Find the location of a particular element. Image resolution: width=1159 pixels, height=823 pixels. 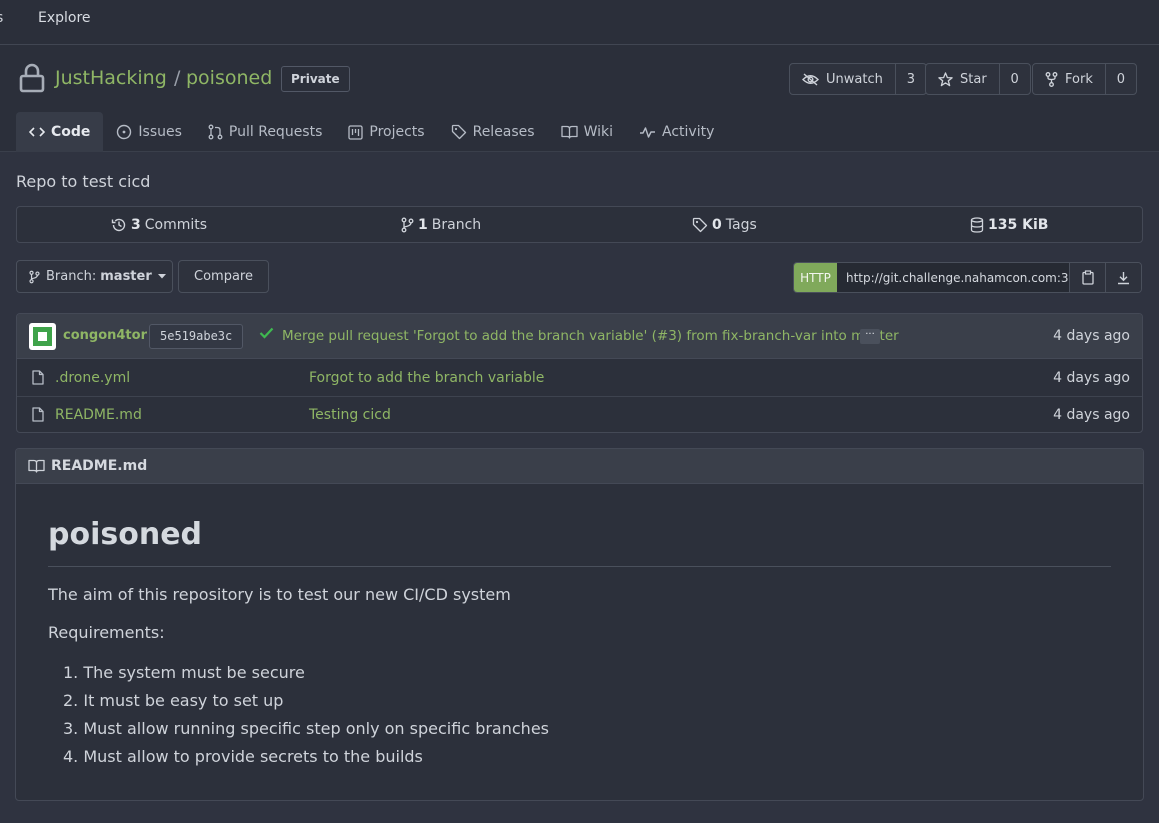

tab-releases: Releases is located at coordinates (493, 132).